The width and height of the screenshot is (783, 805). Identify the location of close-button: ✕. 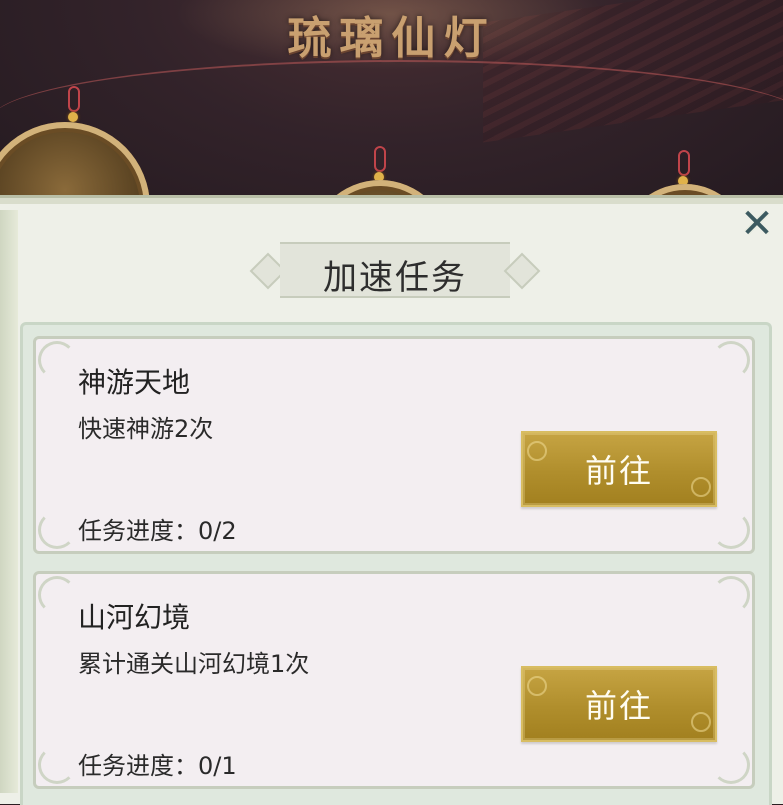
(757, 224).